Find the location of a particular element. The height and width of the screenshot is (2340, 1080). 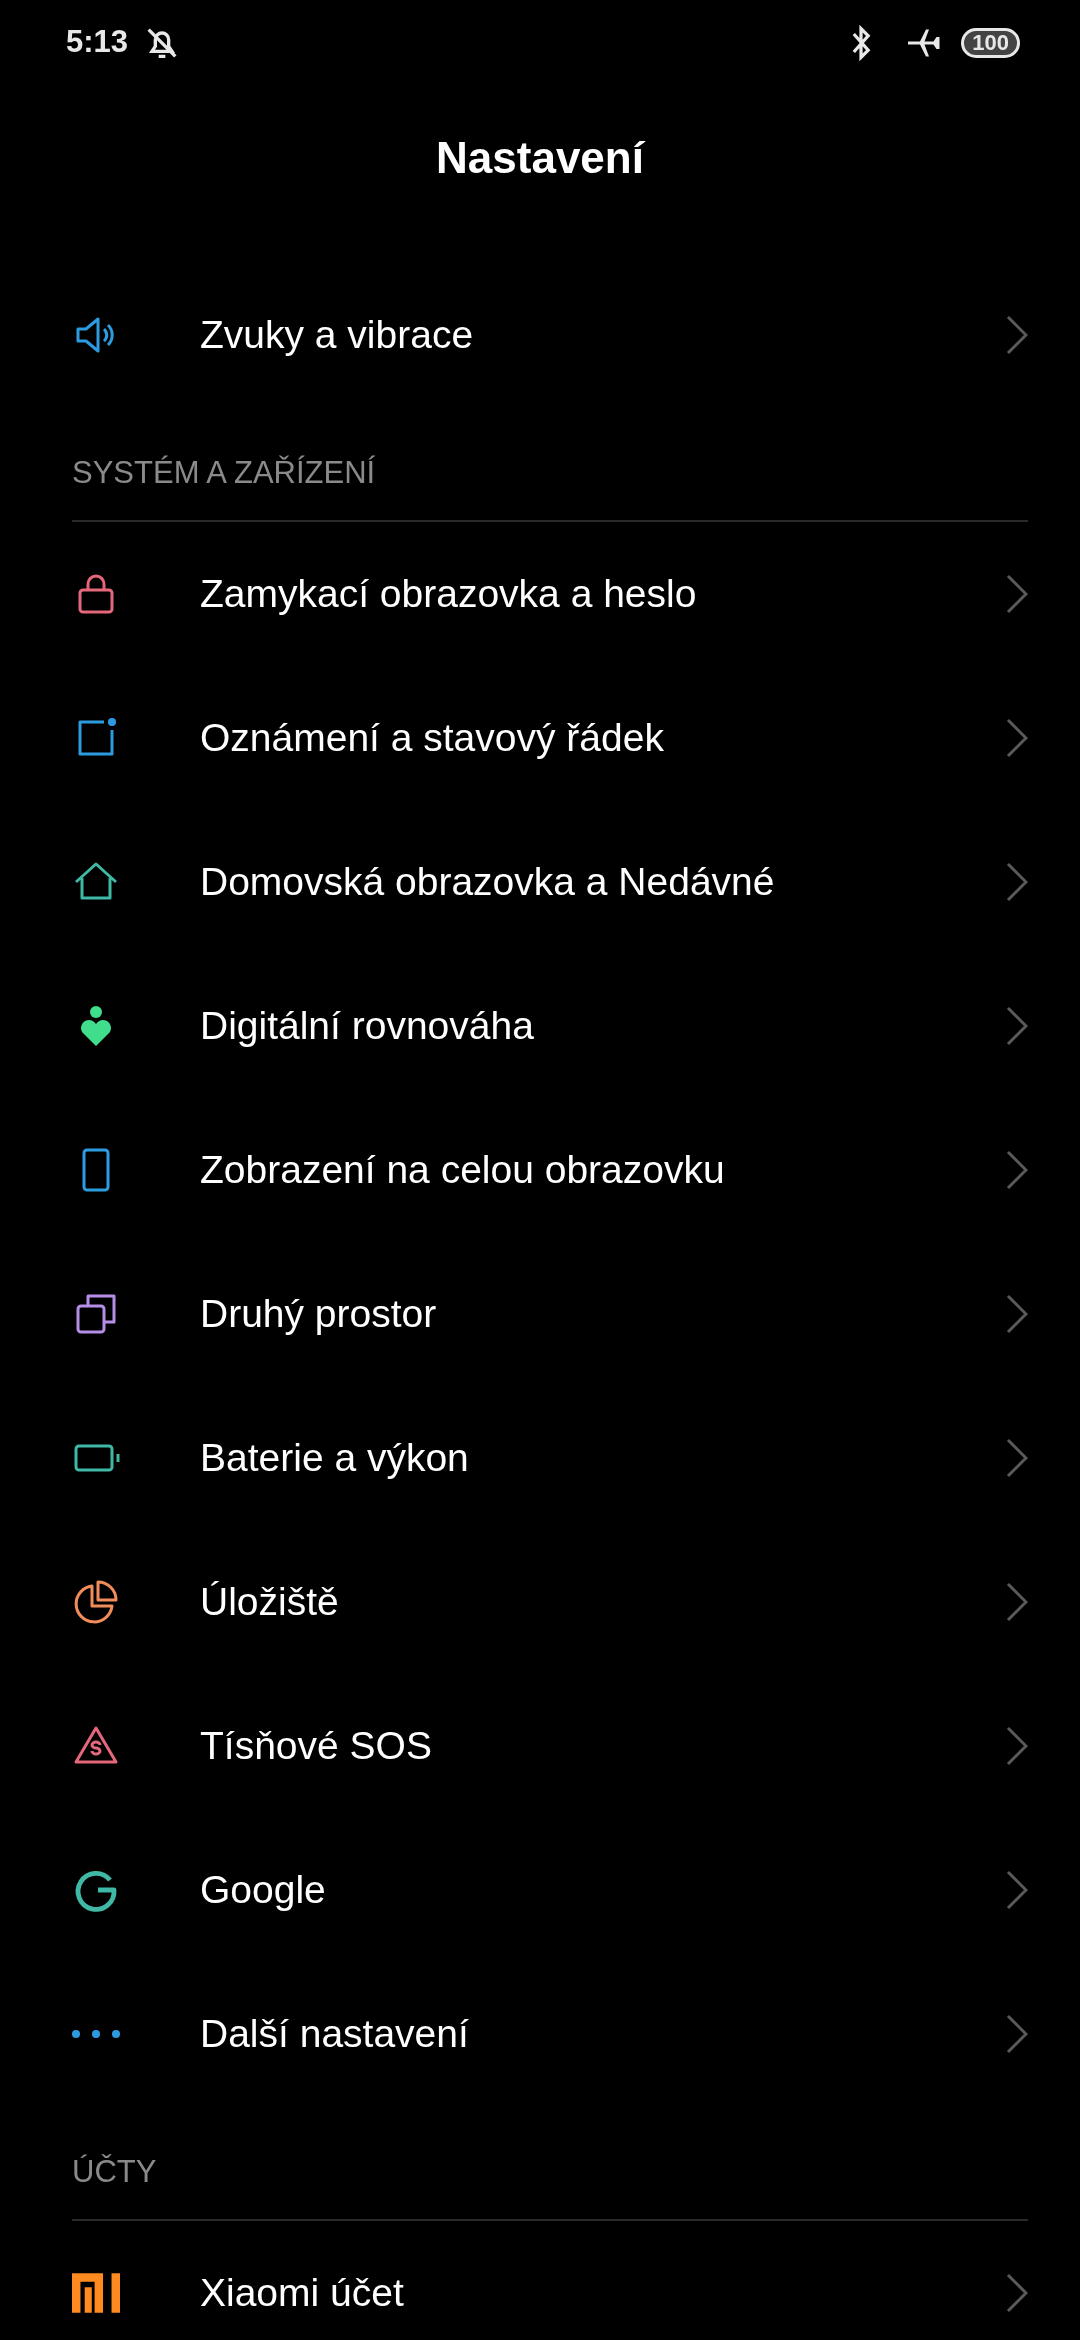

page-title: Nastavení is located at coordinates (540, 158).